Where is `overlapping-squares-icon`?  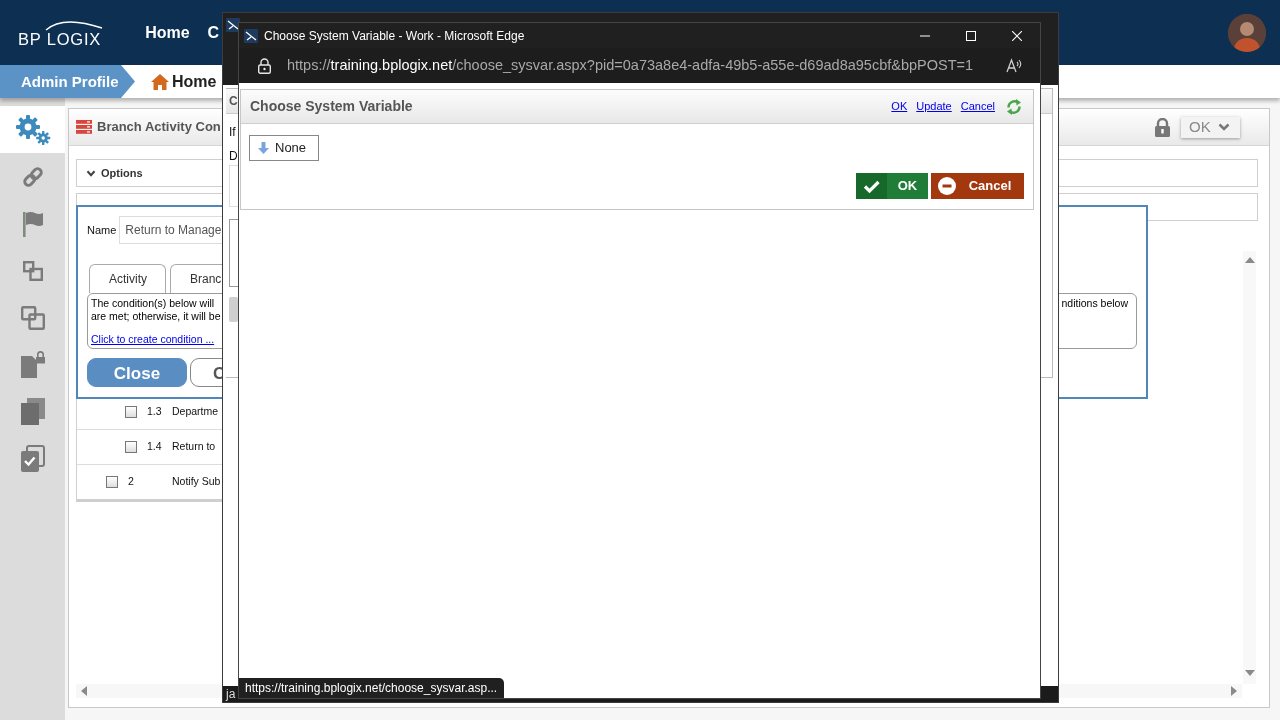 overlapping-squares-icon is located at coordinates (32, 317).